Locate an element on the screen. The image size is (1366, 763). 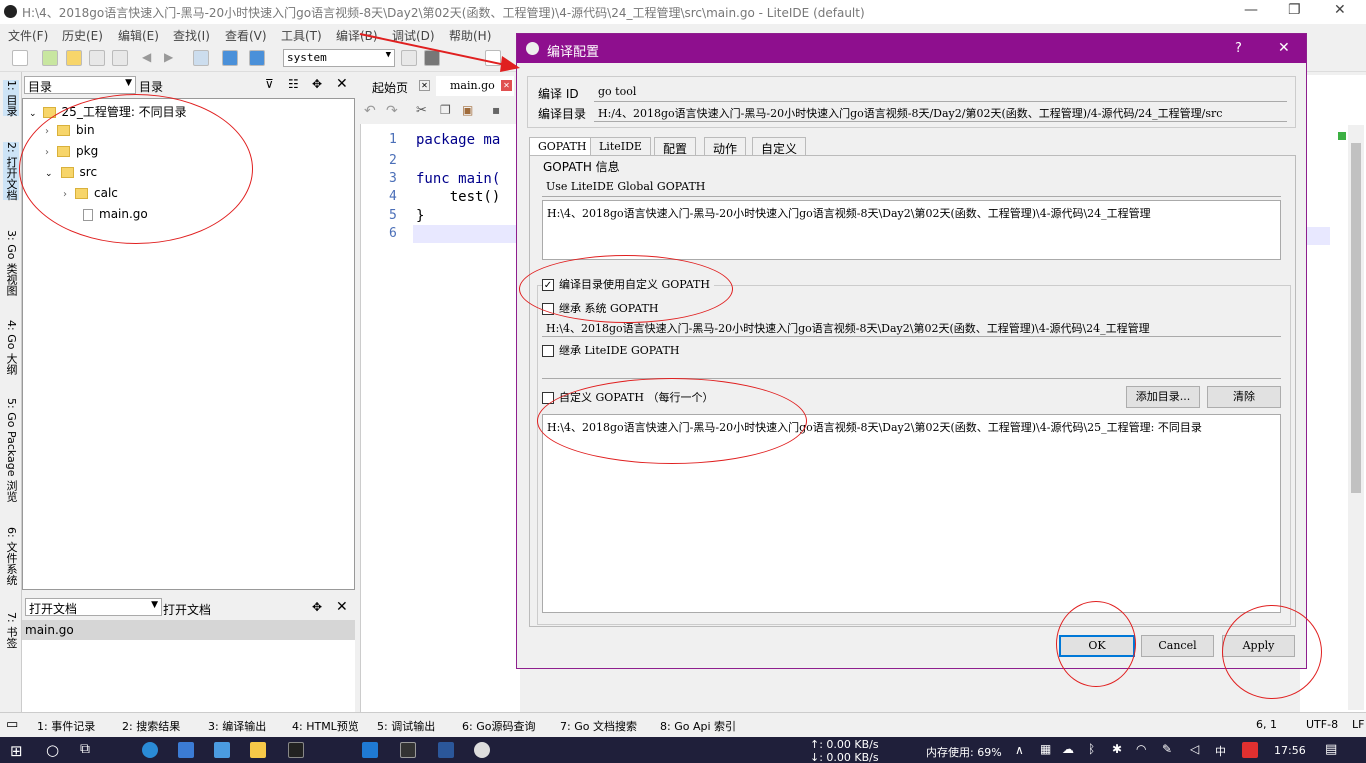
terminal-icon is located at coordinates (408, 750).